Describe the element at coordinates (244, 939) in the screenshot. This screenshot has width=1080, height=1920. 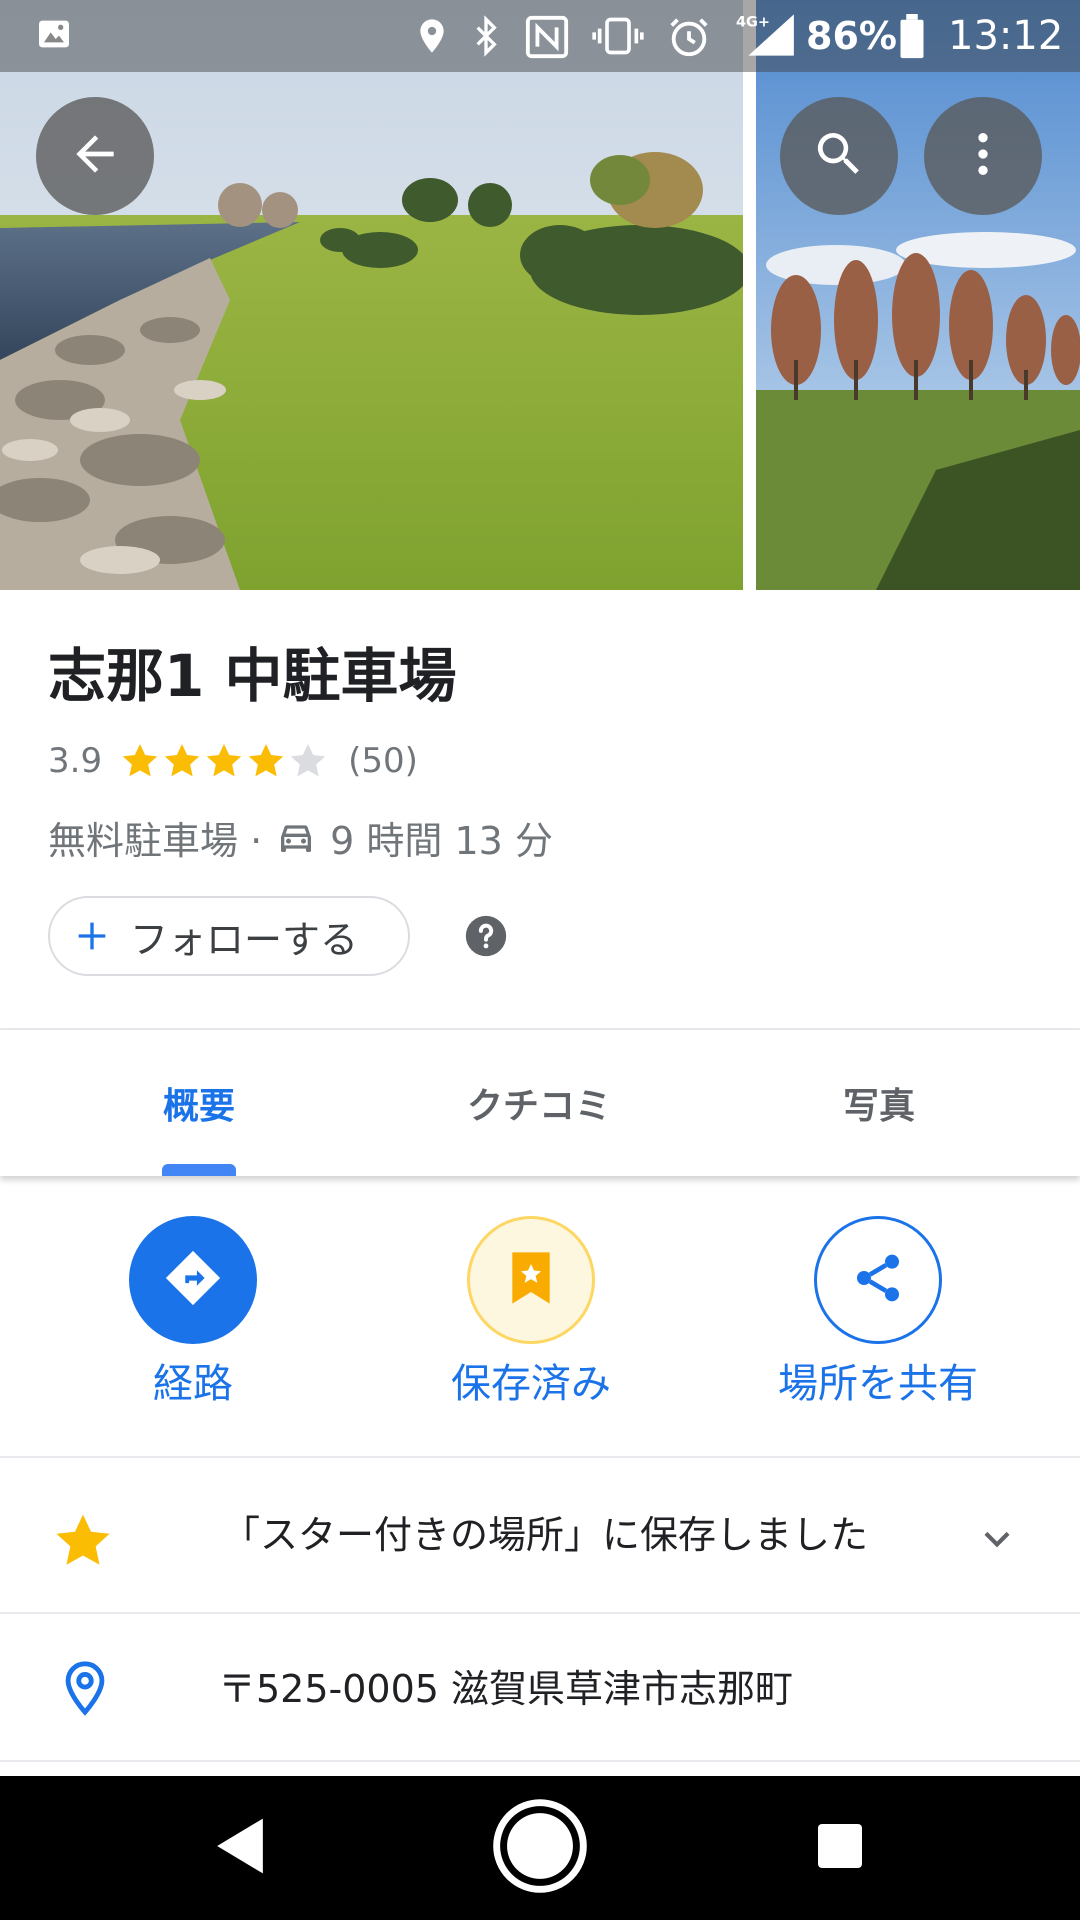
I see `follow-label: フォローする` at that location.